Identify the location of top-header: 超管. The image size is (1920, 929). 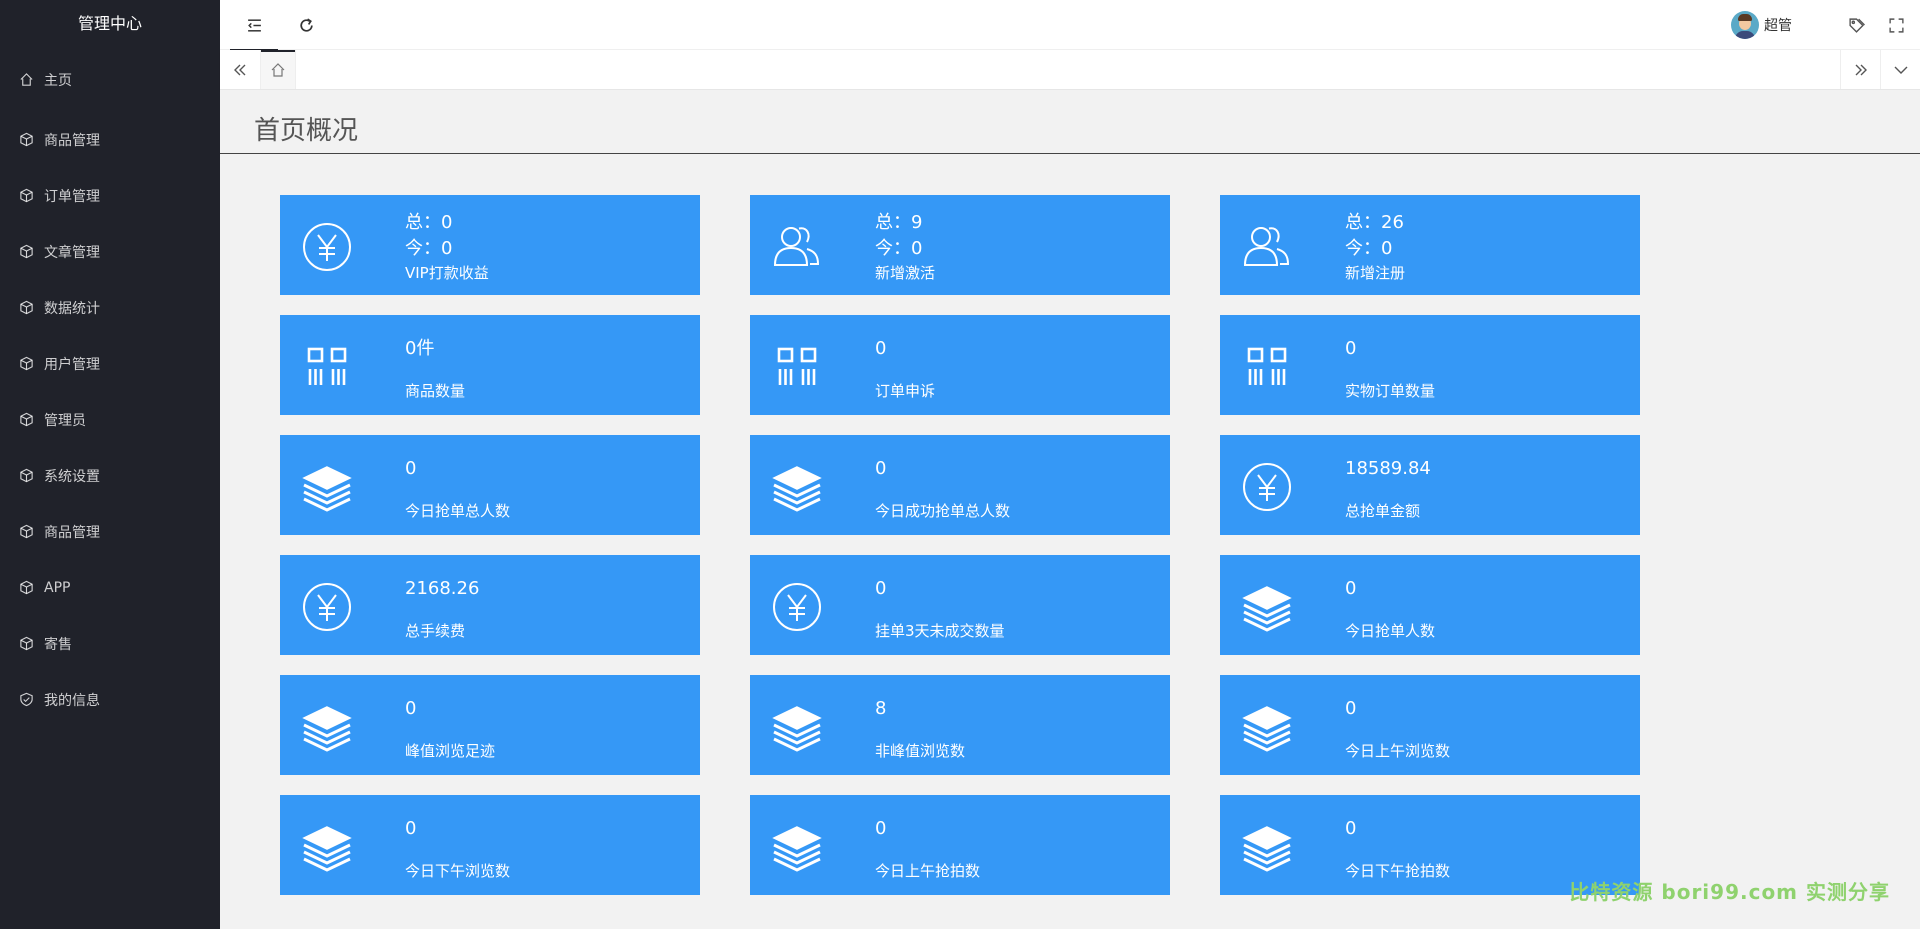
(1070, 25).